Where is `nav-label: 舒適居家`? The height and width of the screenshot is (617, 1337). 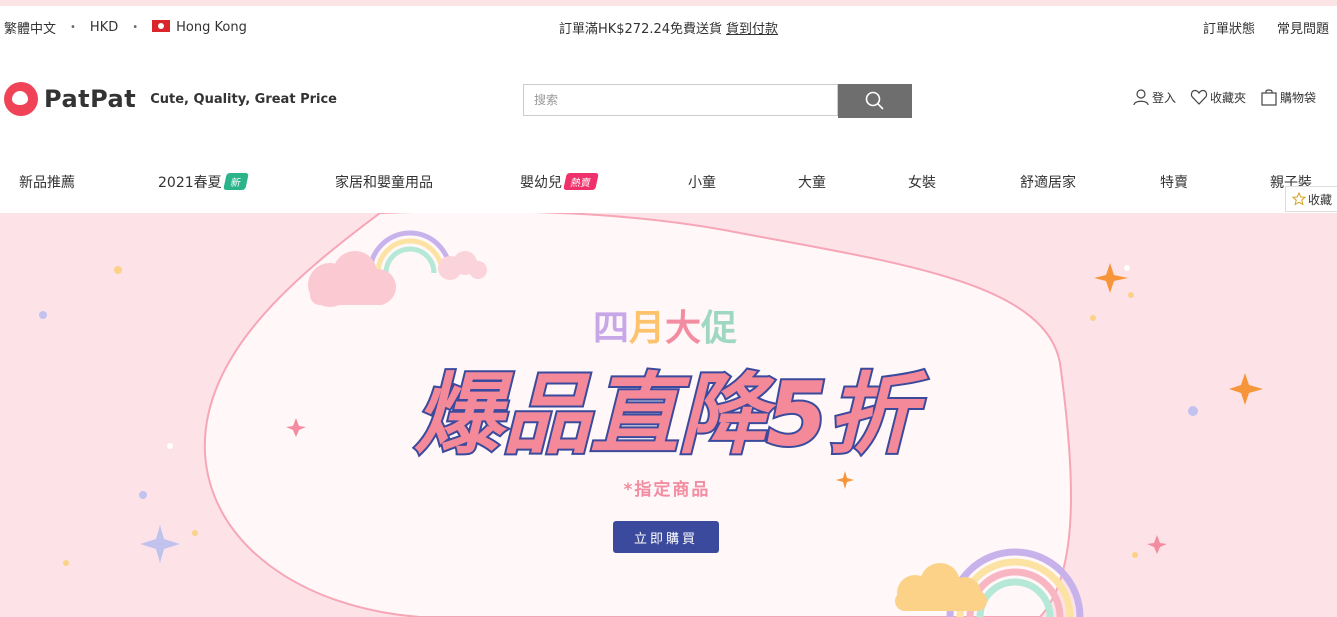
nav-label: 舒適居家 is located at coordinates (1048, 183).